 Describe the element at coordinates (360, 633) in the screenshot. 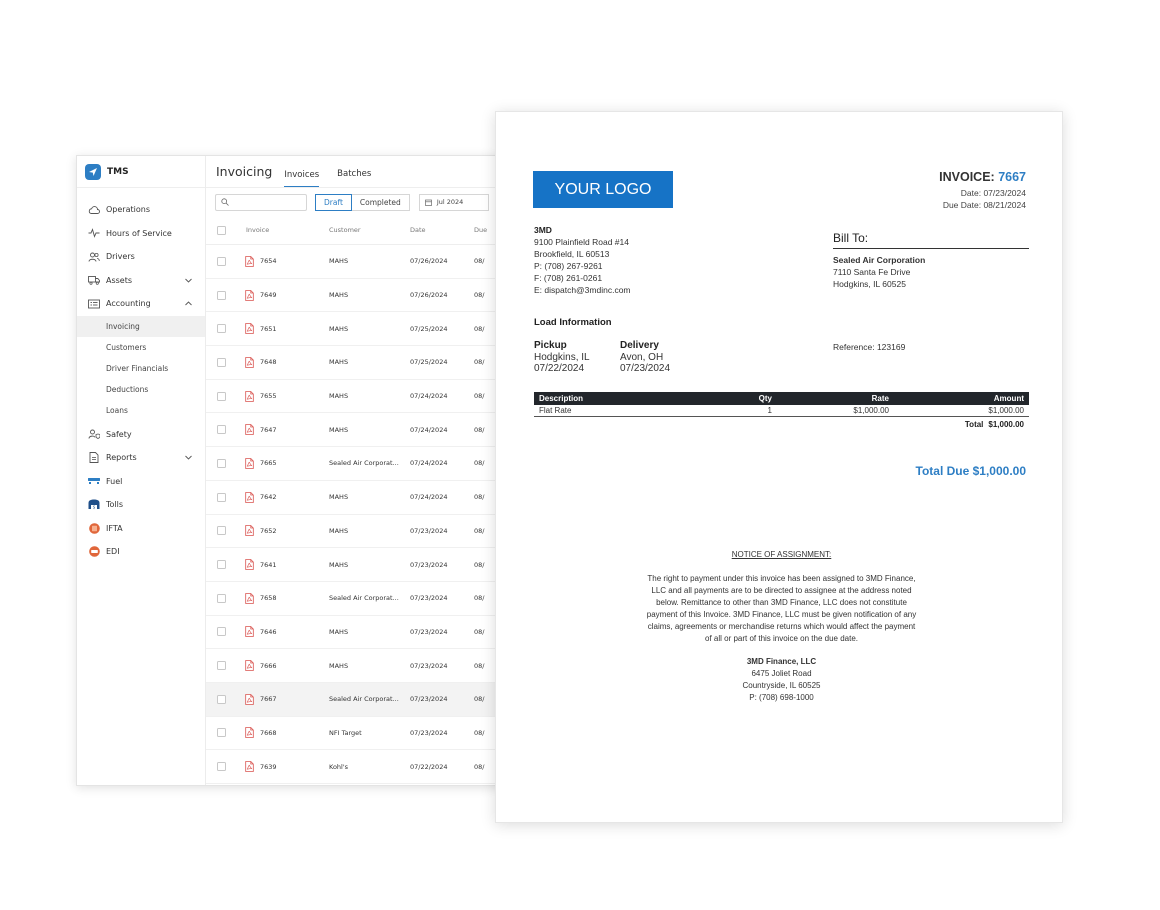

I see `table-row: 7646 MAHS 07/23/2024 08/` at that location.